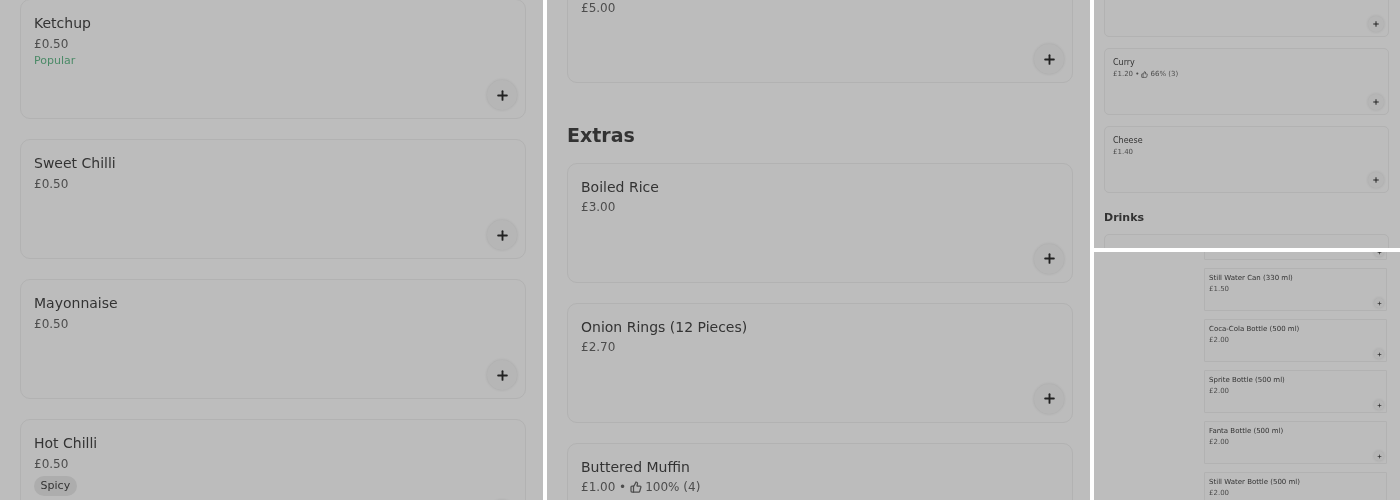 Image resolution: width=1400 pixels, height=500 pixels. Describe the element at coordinates (66, 443) in the screenshot. I see `item-name: Hot Chilli` at that location.